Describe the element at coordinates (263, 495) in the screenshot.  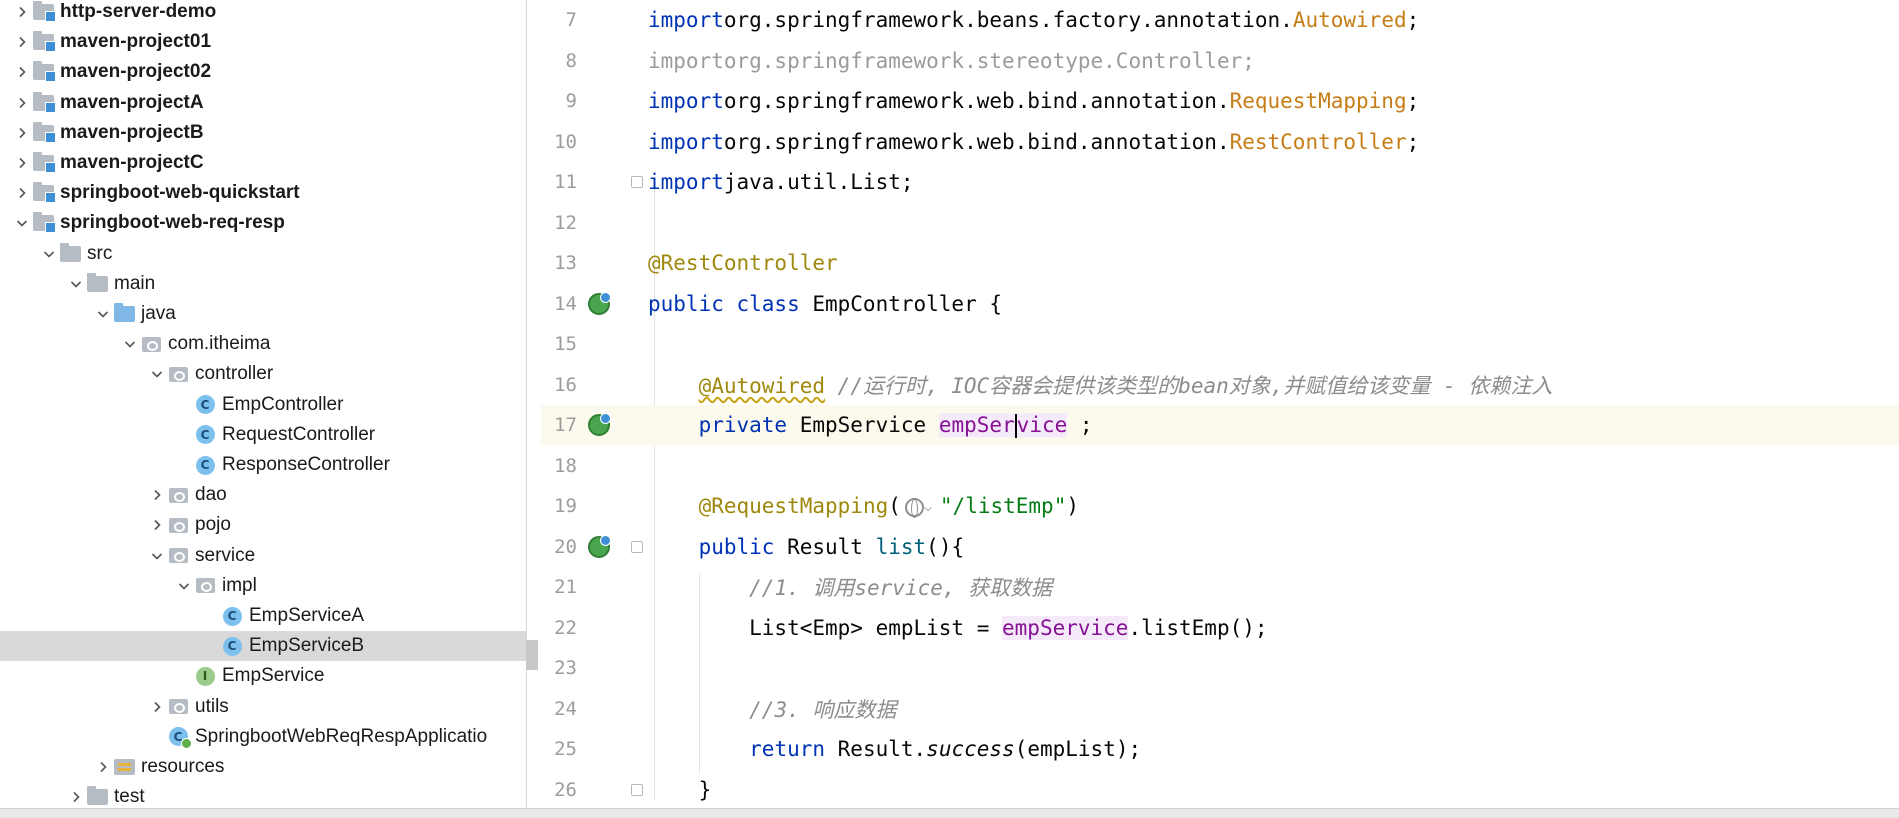
I see `tree-item: dao` at that location.